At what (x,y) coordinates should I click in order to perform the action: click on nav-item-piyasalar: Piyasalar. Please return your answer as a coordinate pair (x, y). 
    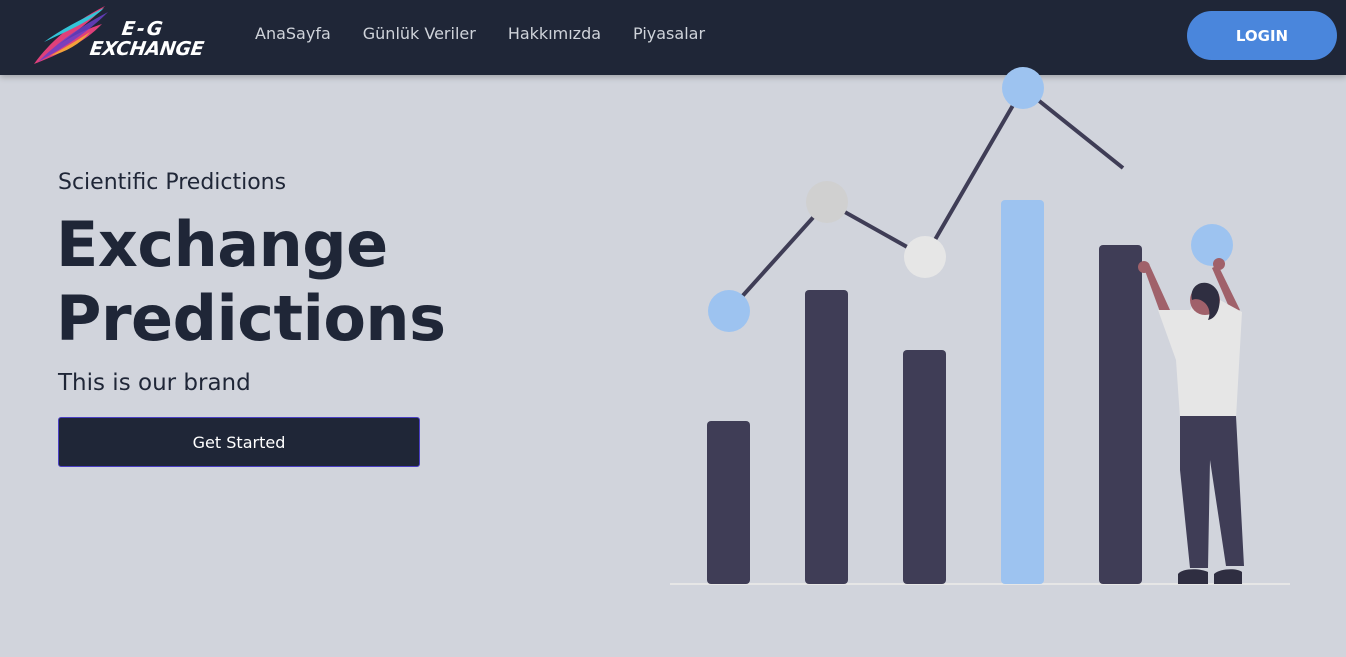
    Looking at the image, I should click on (669, 33).